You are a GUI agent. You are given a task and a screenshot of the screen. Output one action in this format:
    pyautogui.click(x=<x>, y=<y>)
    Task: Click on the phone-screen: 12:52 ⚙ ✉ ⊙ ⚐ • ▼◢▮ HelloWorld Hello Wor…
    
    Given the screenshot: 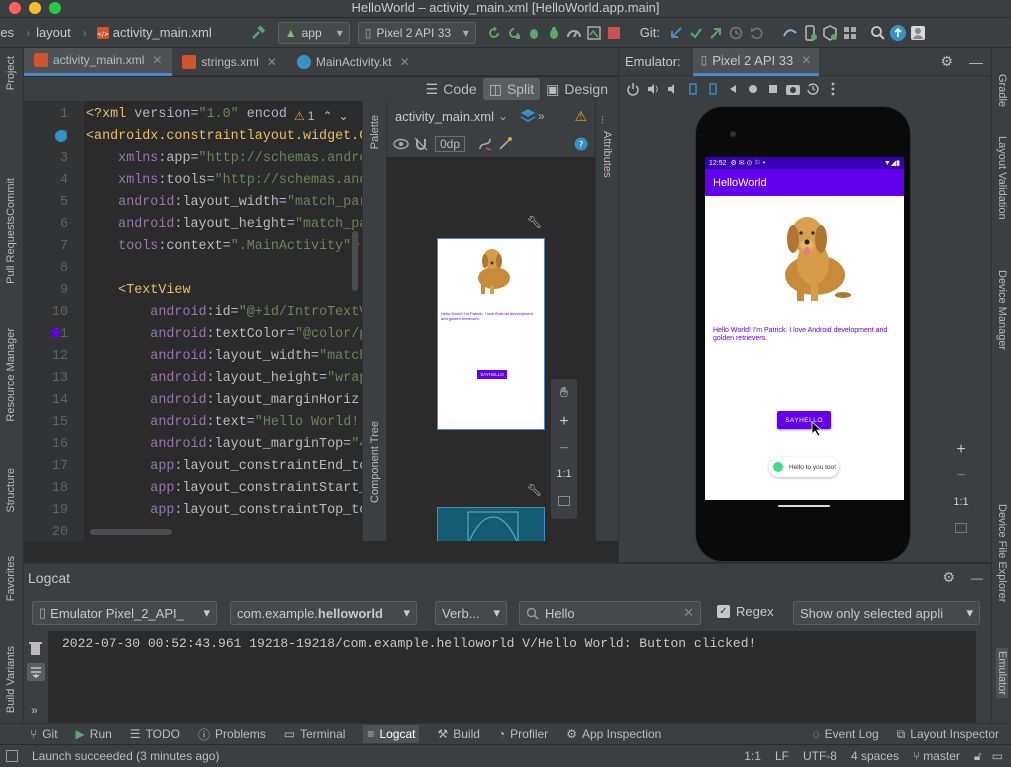 What is the action you would take?
    pyautogui.click(x=804, y=328)
    